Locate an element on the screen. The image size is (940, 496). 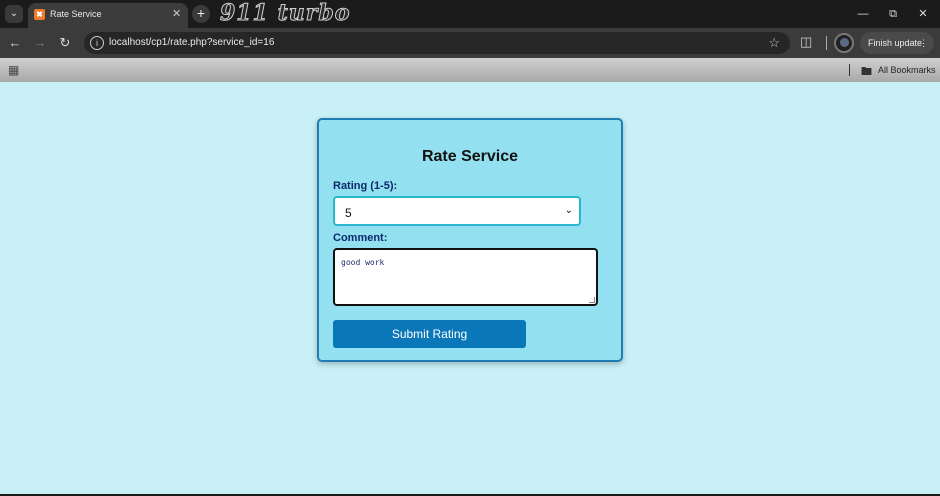
comment-value: good work is located at coordinates (363, 262).